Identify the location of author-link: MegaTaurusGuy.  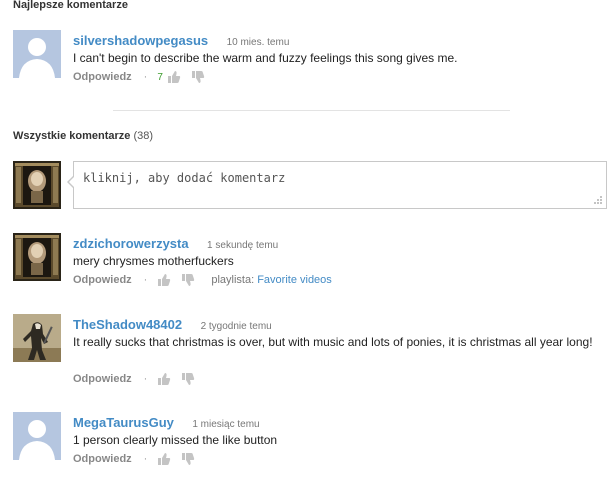
(123, 422).